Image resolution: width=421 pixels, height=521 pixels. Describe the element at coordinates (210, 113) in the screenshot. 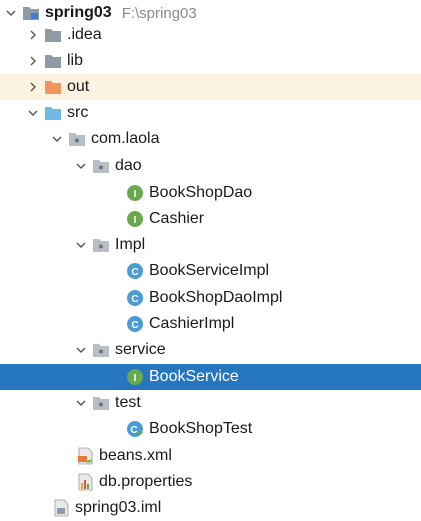

I see `tree-row-src: src` at that location.